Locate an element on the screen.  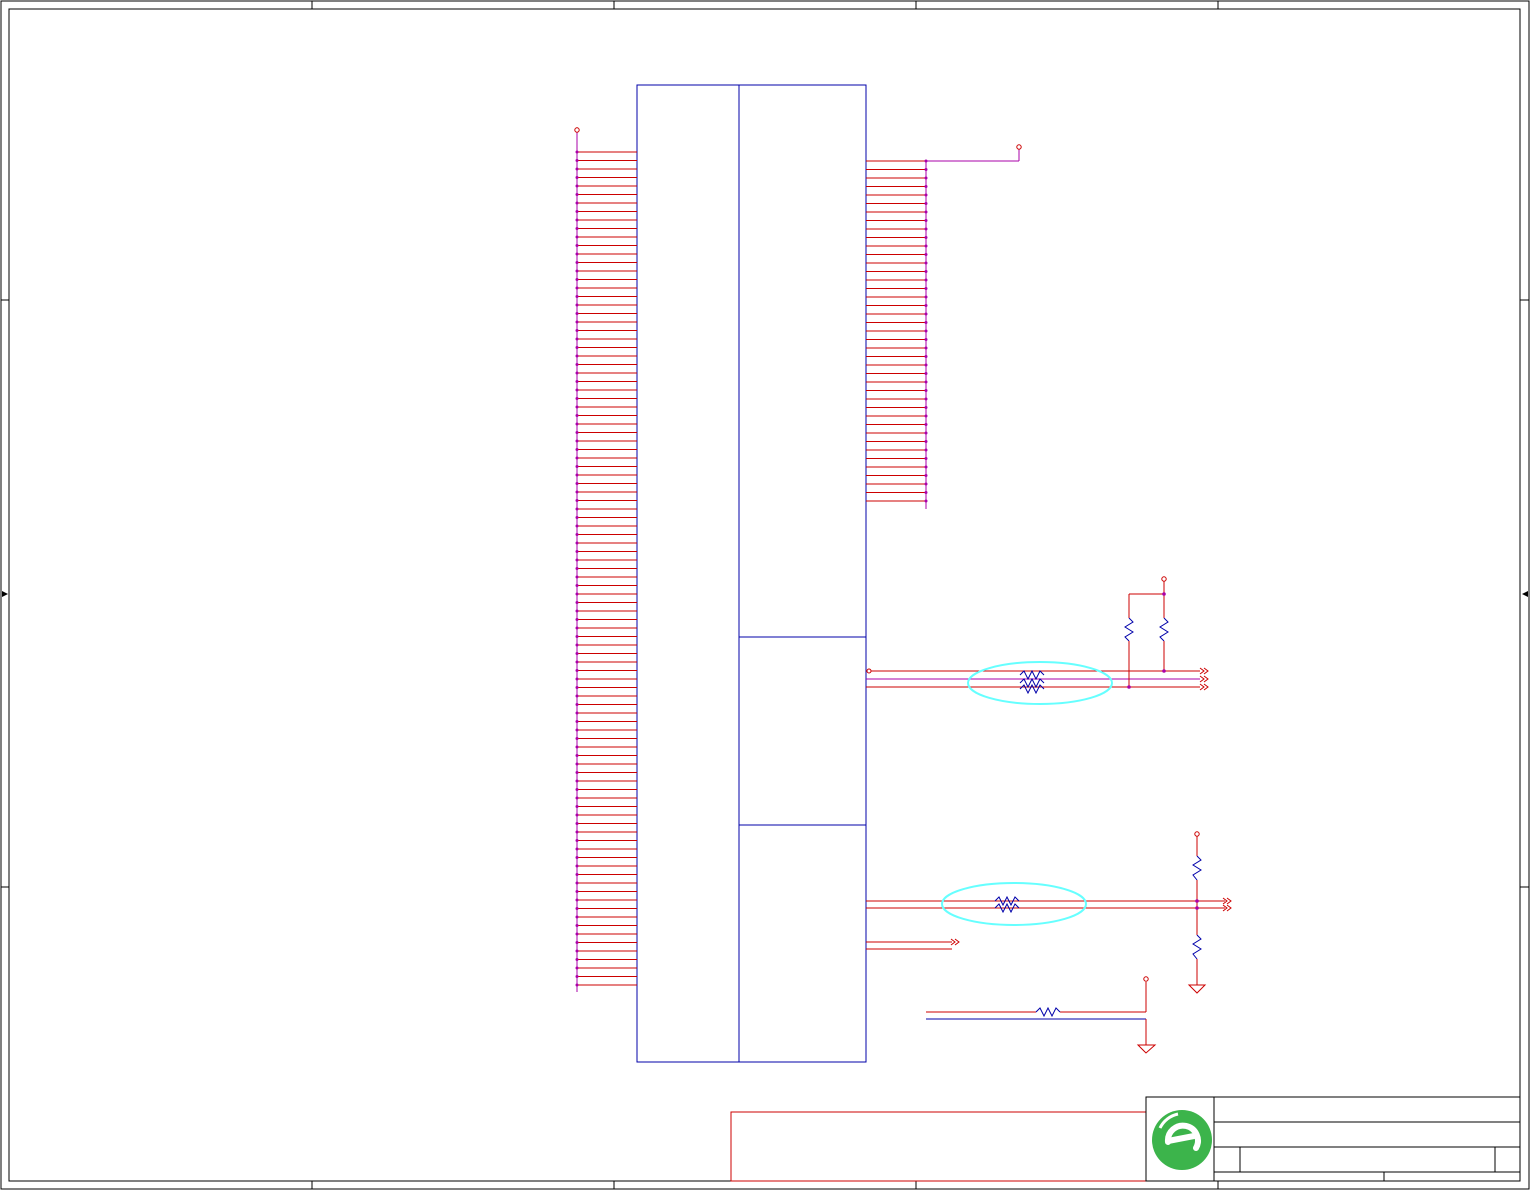
bottom-resistor-group is located at coordinates (1041, 1015).